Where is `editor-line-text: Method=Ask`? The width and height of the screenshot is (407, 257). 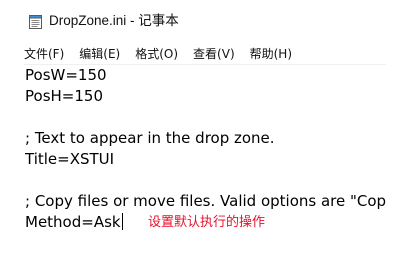
editor-line-text: Method=Ask is located at coordinates (73, 222).